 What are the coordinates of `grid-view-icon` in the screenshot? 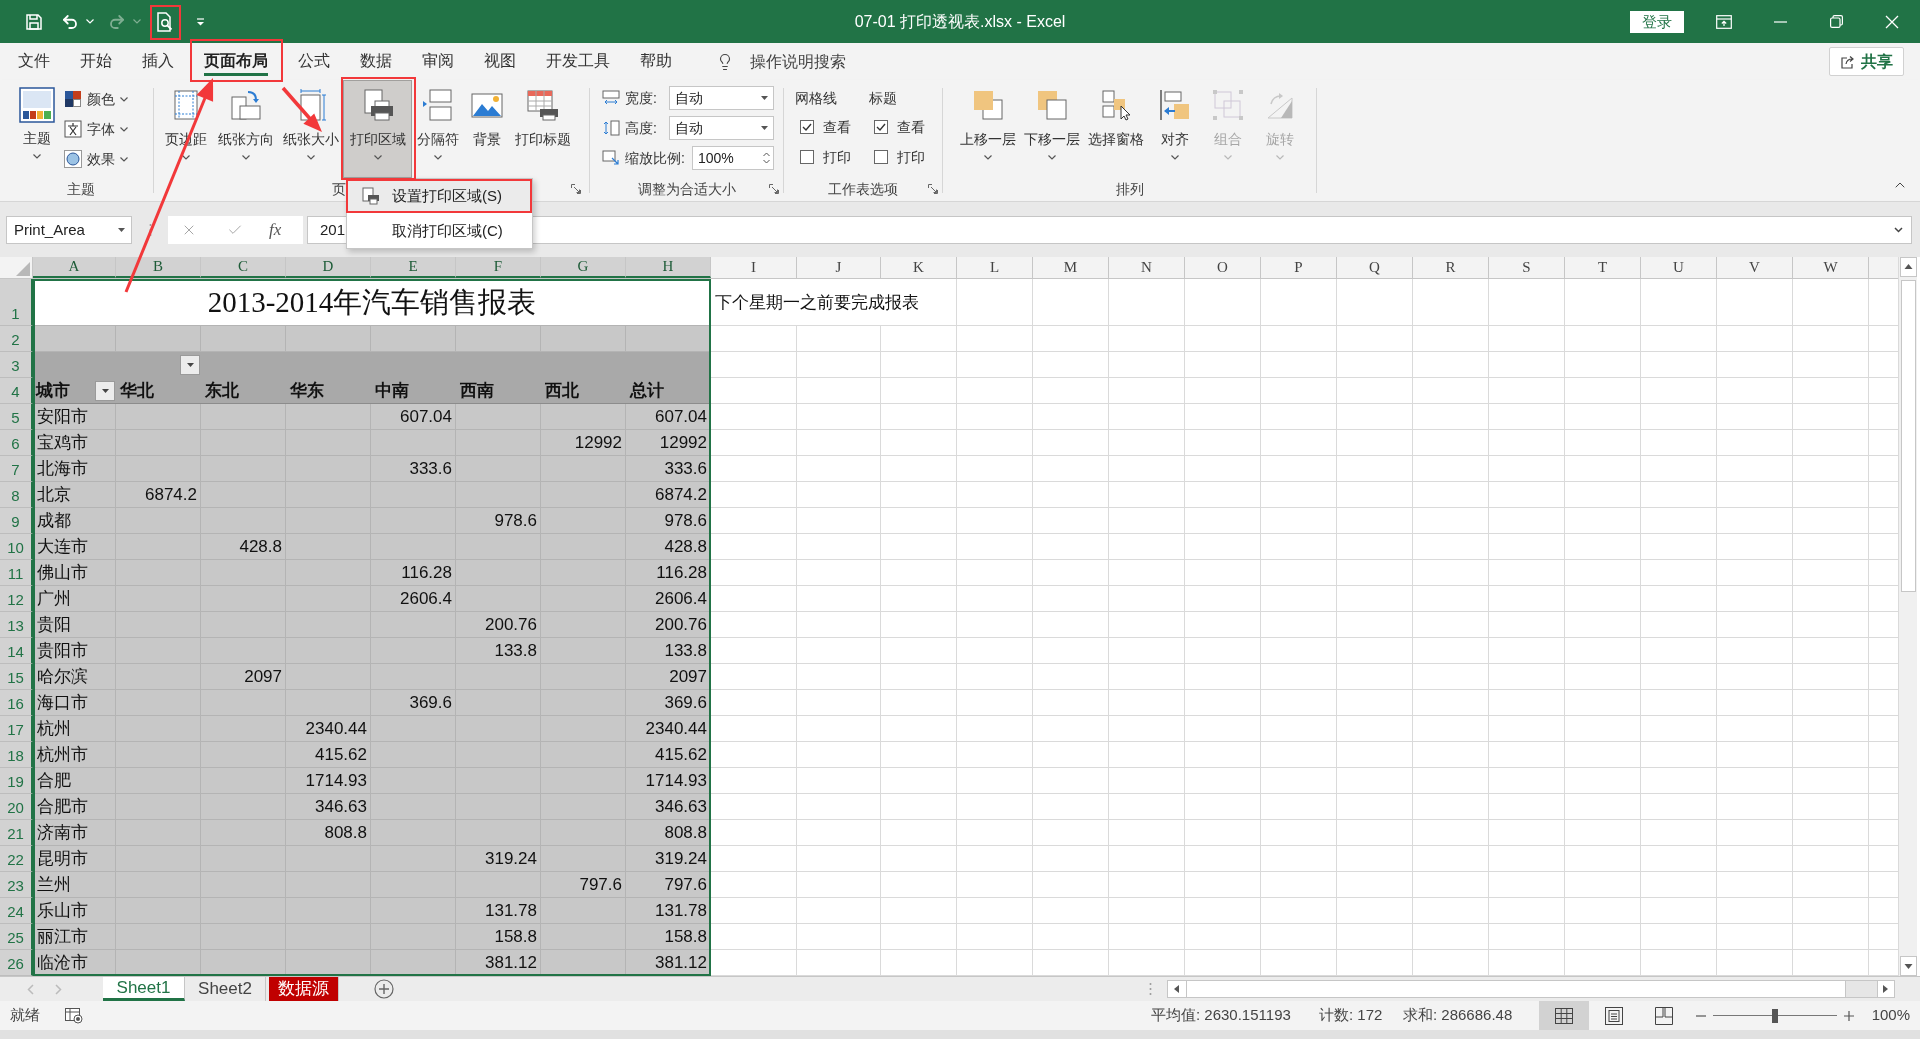 It's located at (1564, 1015).